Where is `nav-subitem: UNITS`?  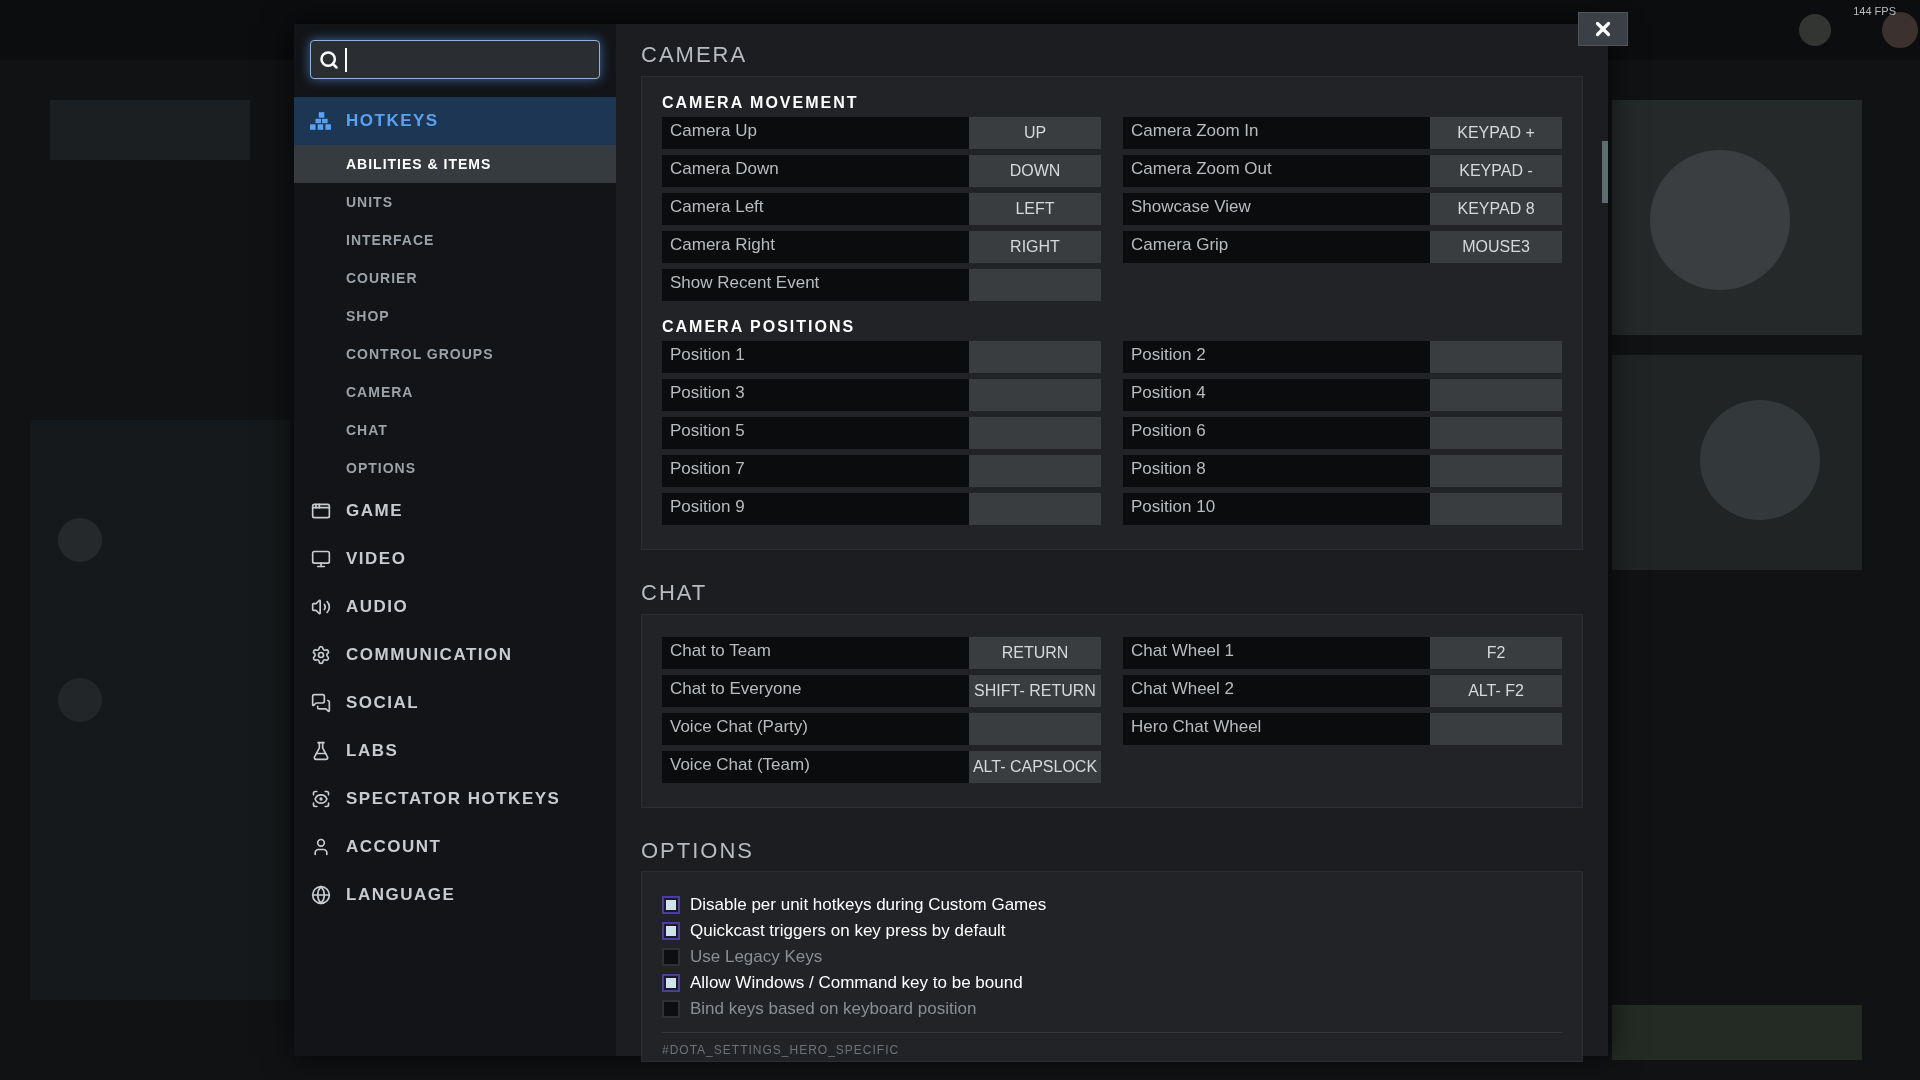 nav-subitem: UNITS is located at coordinates (455, 202).